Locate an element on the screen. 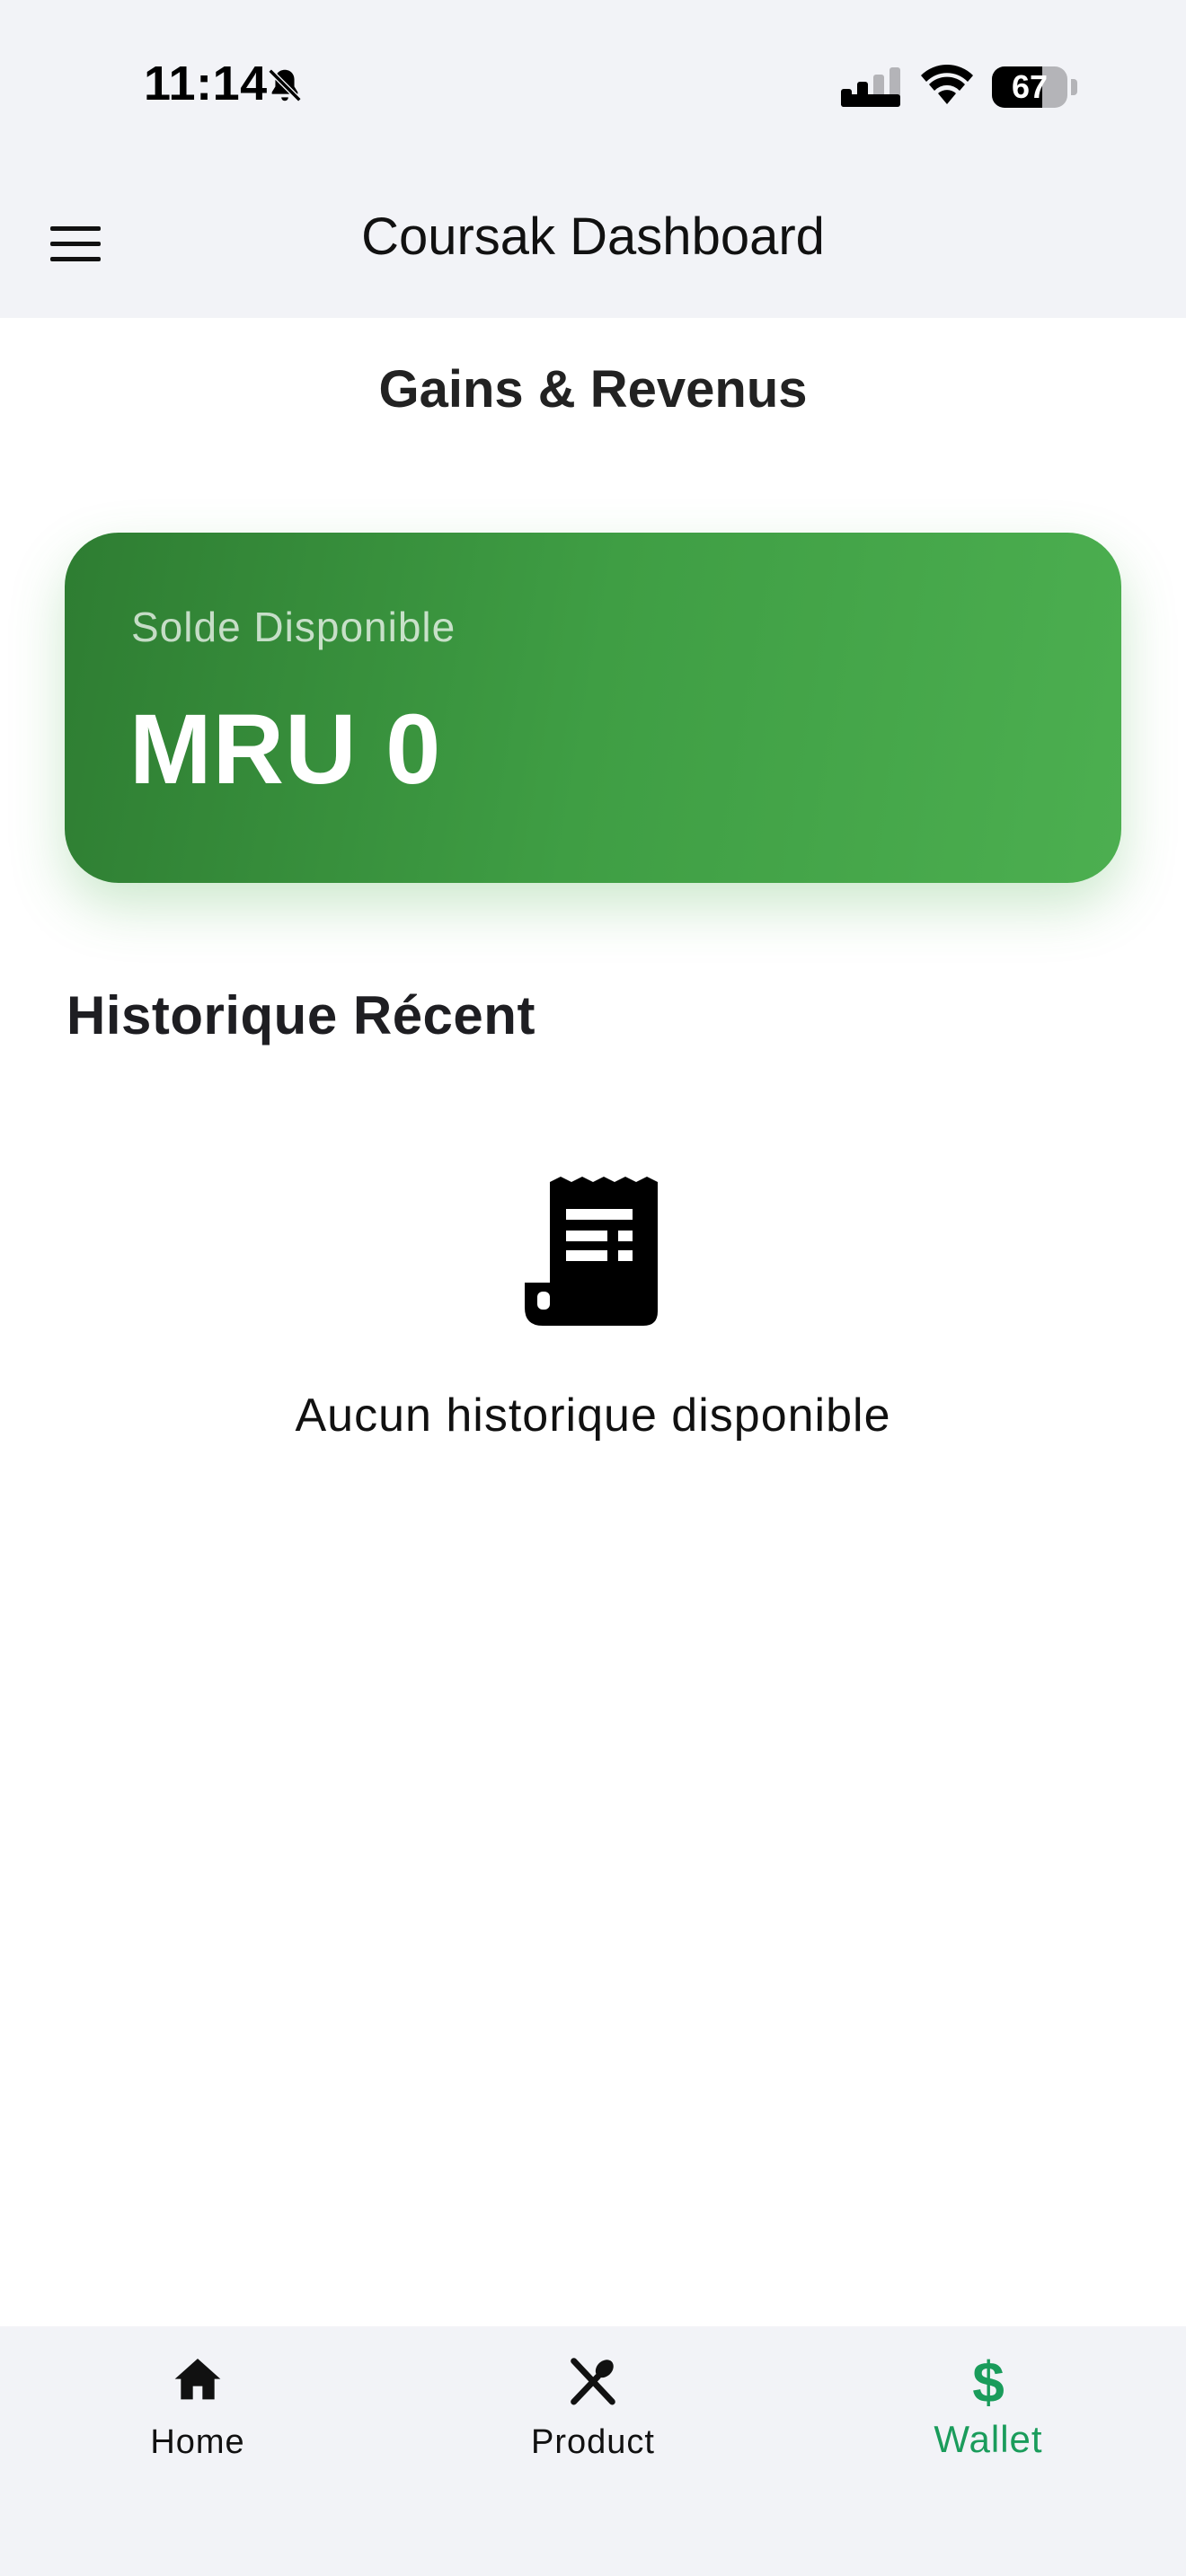 This screenshot has height=2576, width=1186. balance-card: Solde Disponible MRU 0 is located at coordinates (593, 708).